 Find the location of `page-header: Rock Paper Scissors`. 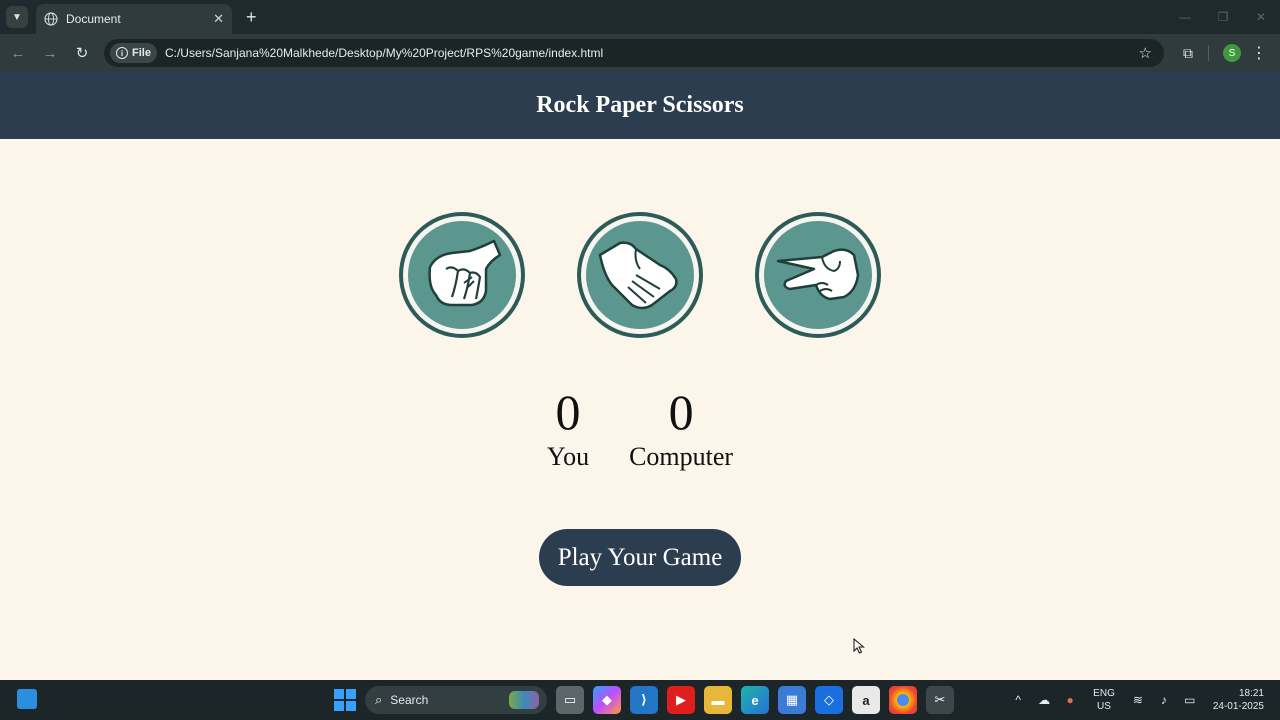

page-header: Rock Paper Scissors is located at coordinates (640, 105).